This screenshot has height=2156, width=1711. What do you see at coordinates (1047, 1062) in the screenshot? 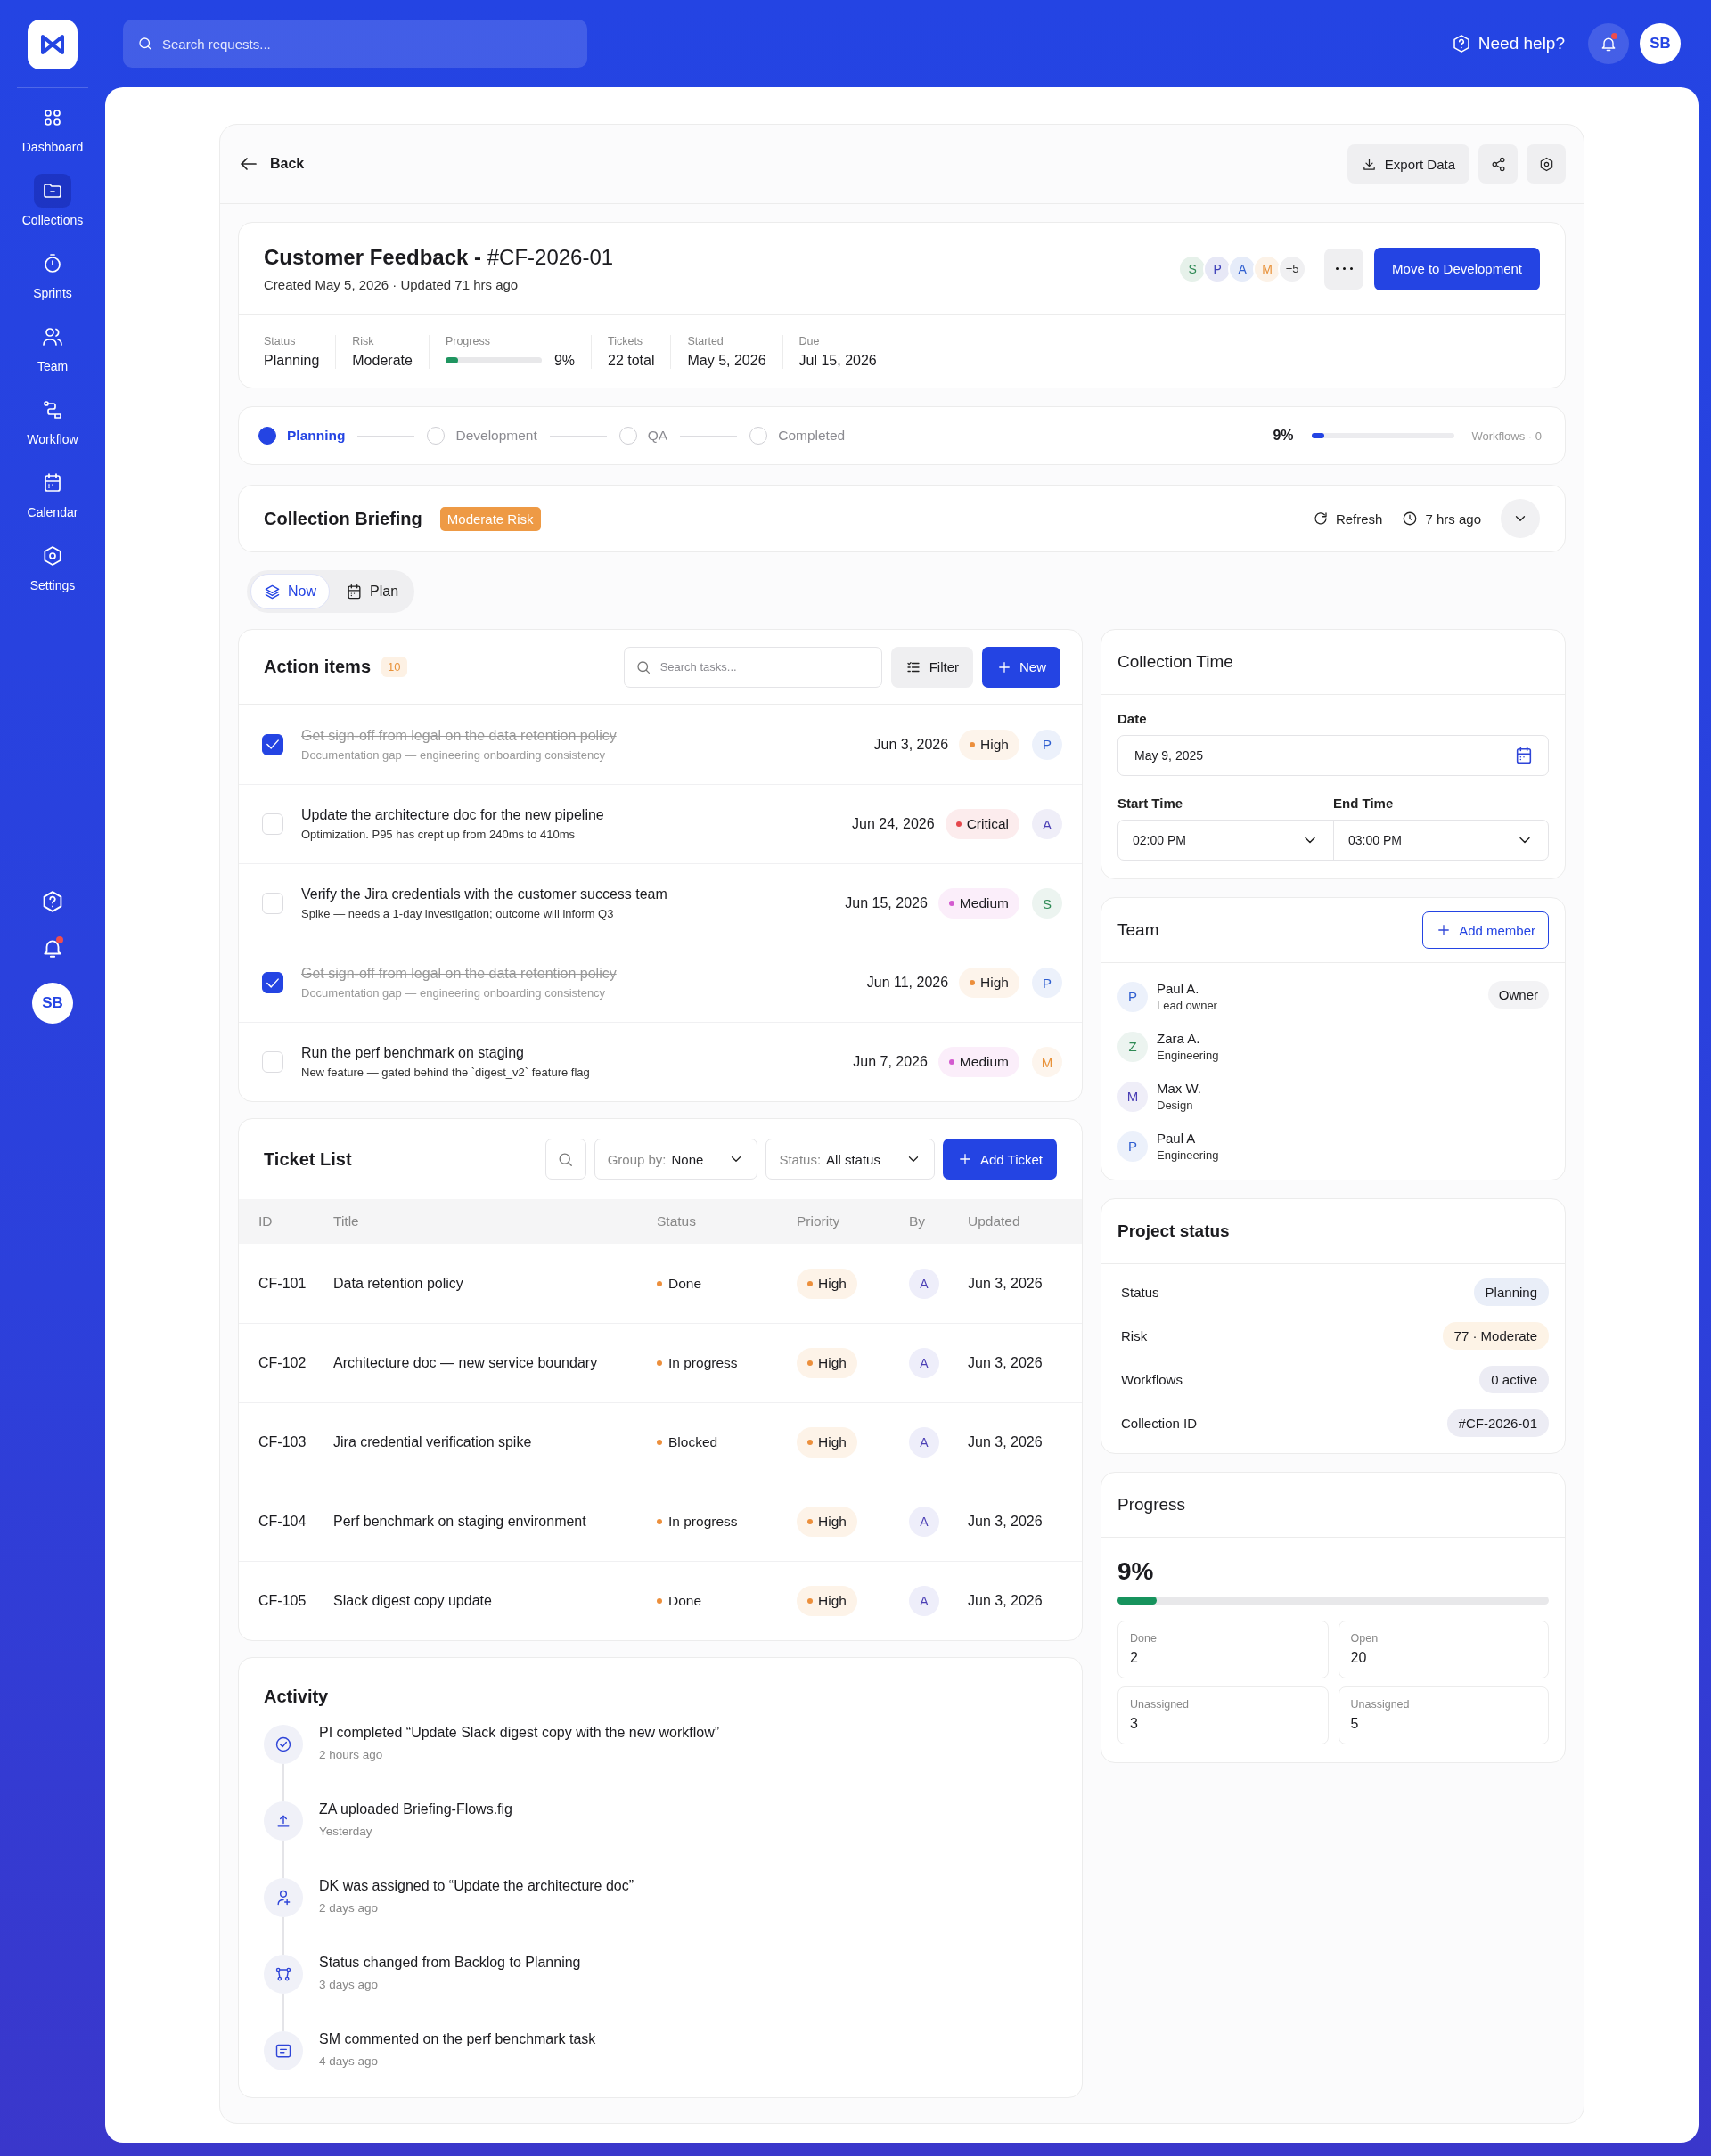
I see `assignee-avatar: M` at bounding box center [1047, 1062].